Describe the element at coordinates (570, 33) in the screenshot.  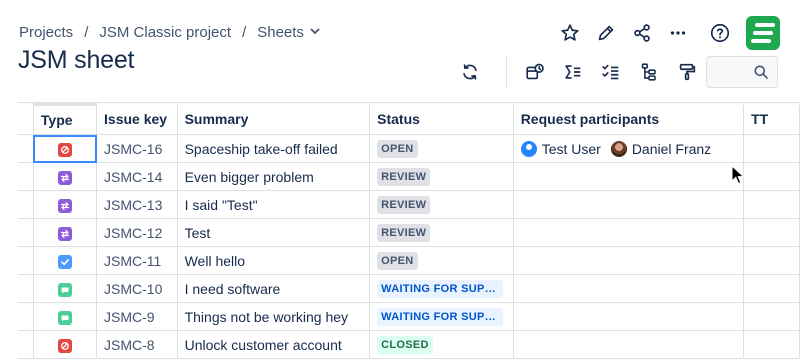
I see `star-icon` at that location.